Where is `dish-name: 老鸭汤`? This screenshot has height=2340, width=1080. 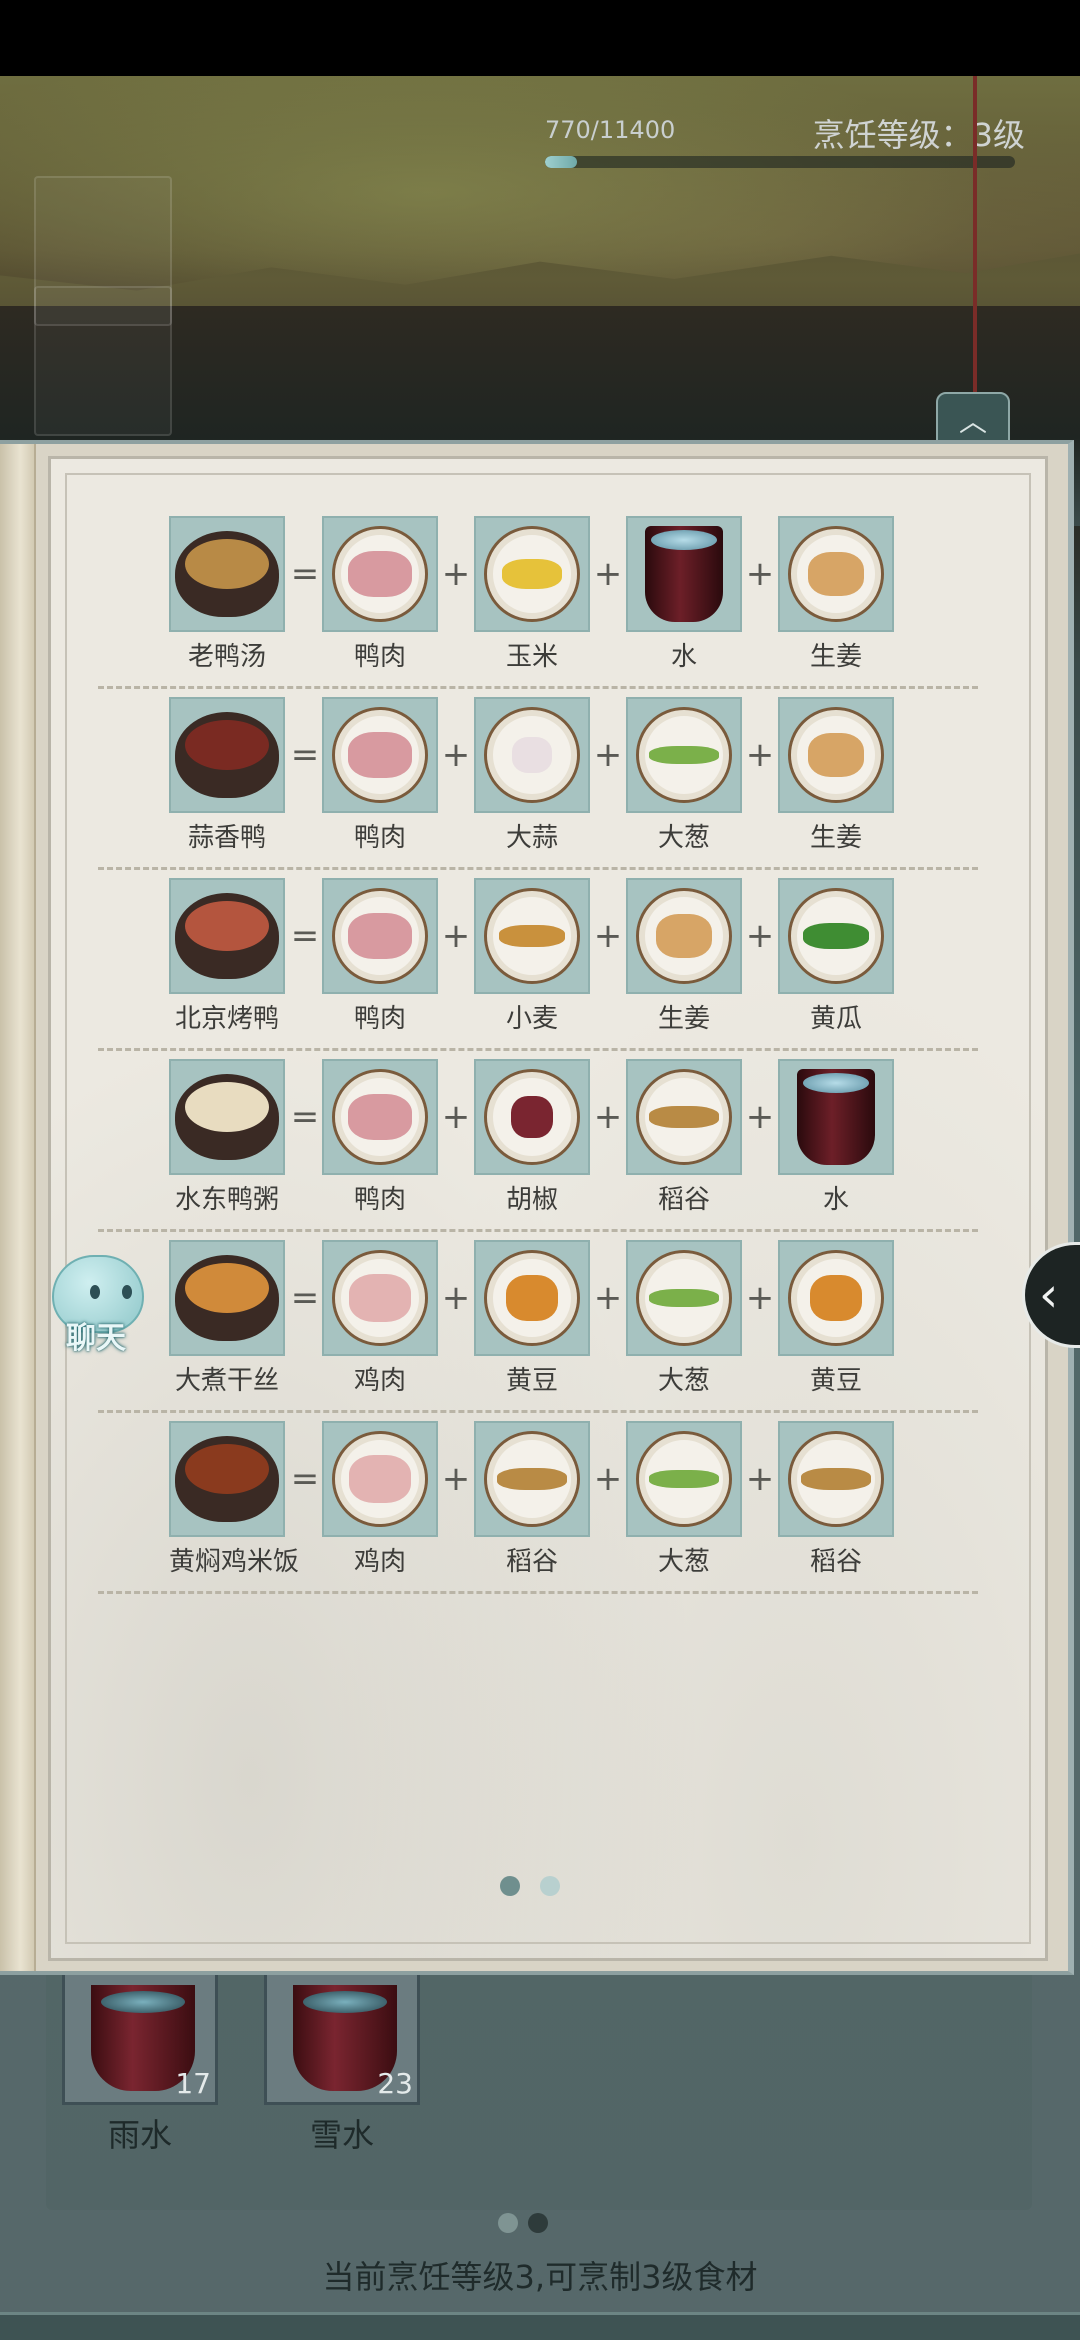 dish-name: 老鸭汤 is located at coordinates (226, 657).